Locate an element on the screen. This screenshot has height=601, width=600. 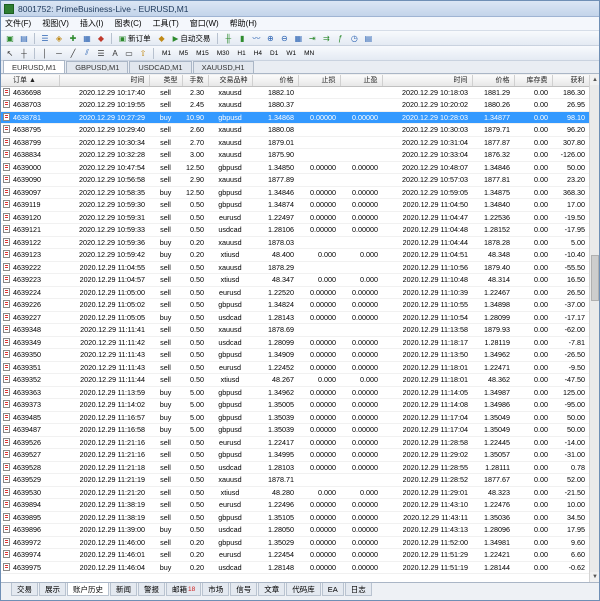
chart-tab: EURUSD,M1 is located at coordinates (34, 66).